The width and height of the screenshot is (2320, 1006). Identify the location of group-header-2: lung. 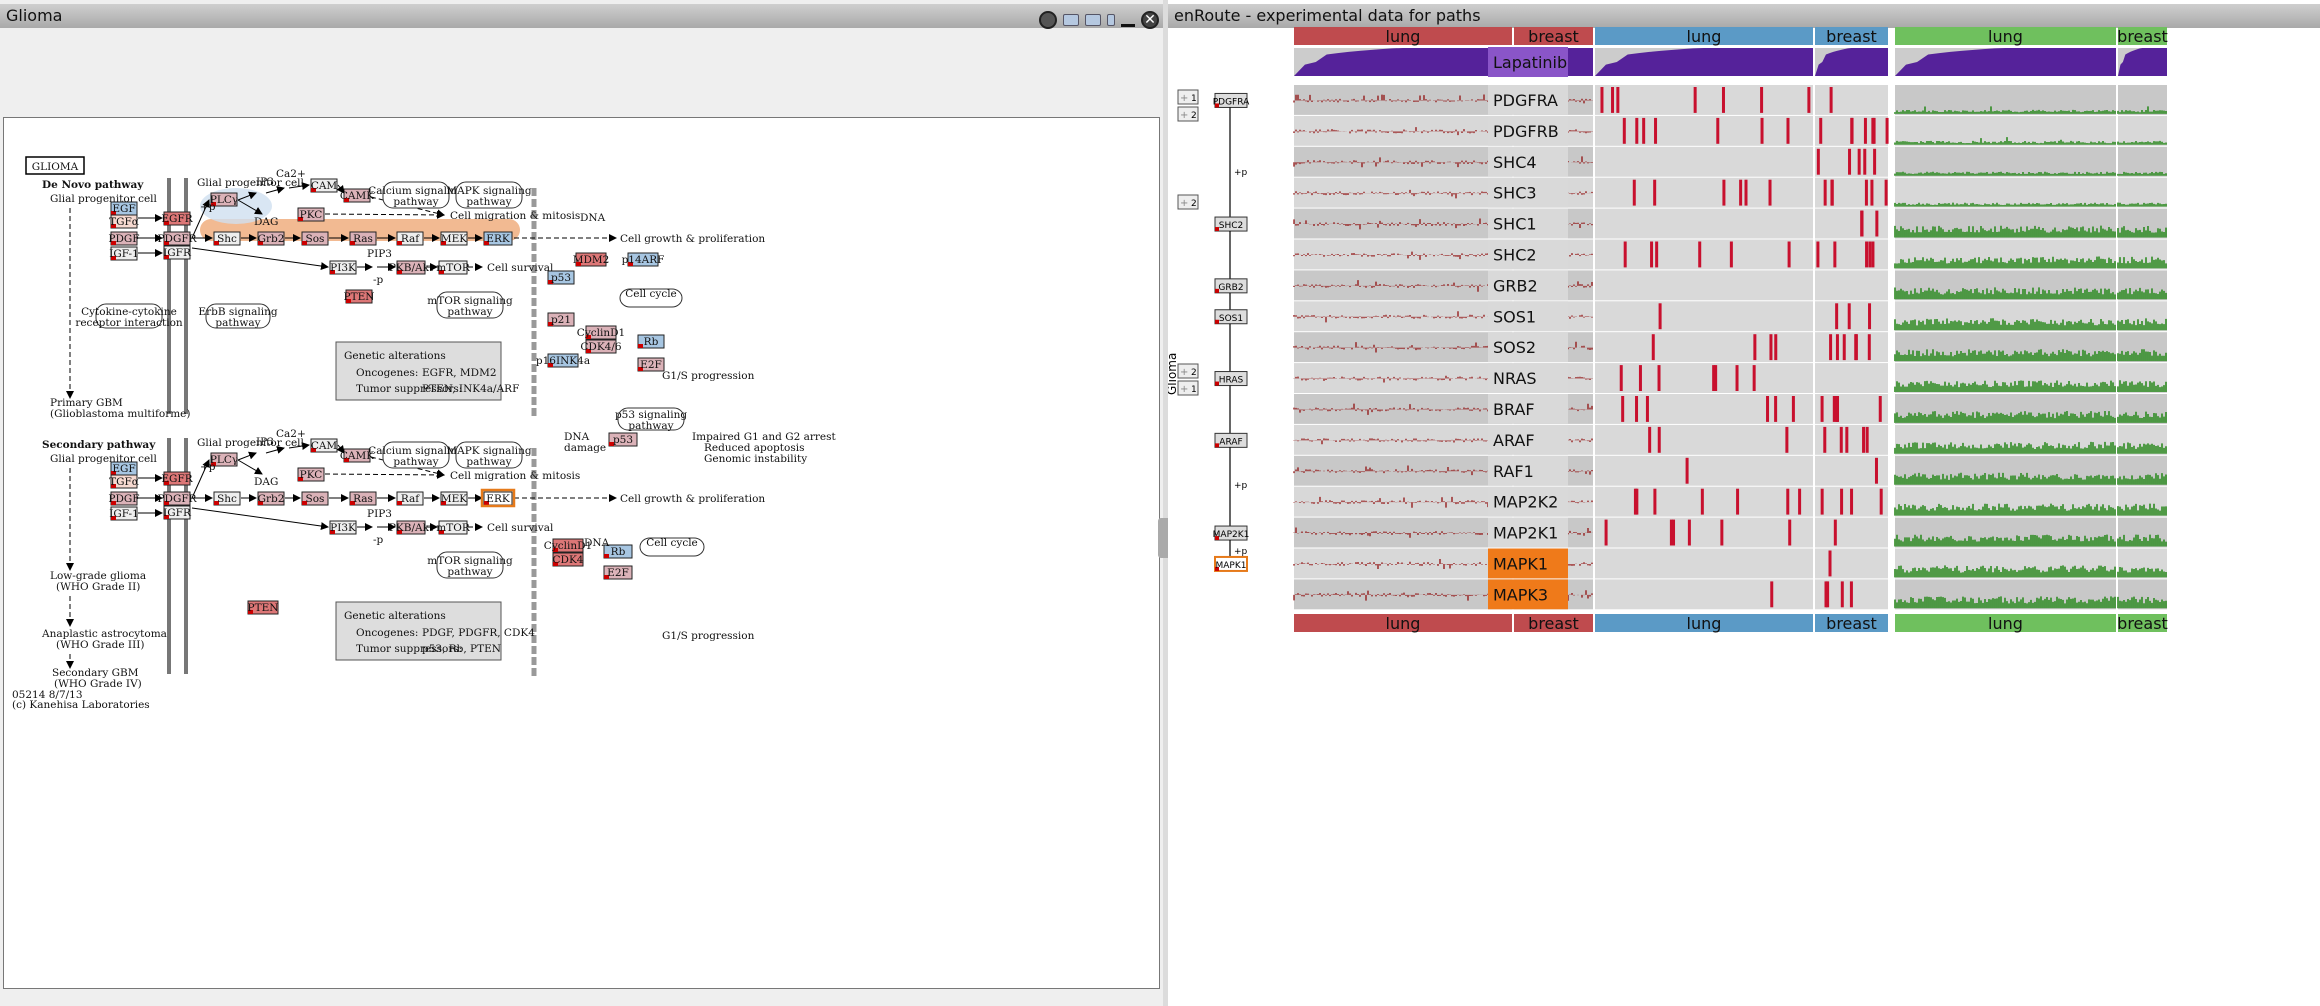
(1704, 36).